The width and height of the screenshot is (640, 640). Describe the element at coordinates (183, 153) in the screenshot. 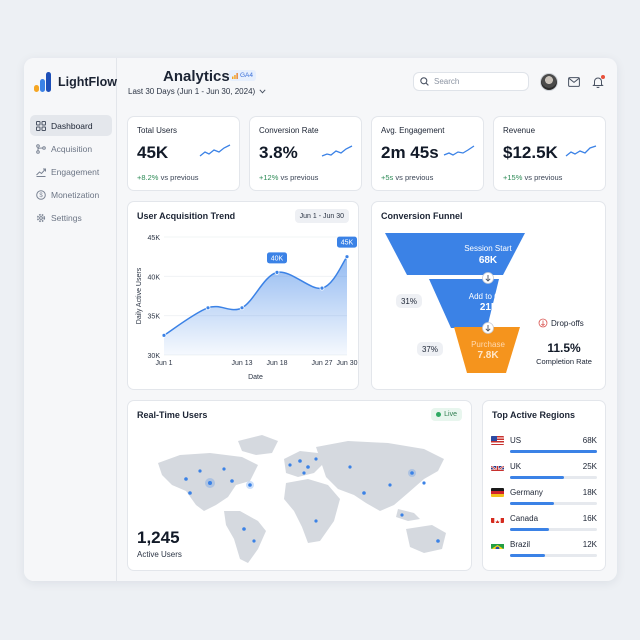

I see `kpi-card-total-users: Total Users 45K +8.2% vs previous` at that location.